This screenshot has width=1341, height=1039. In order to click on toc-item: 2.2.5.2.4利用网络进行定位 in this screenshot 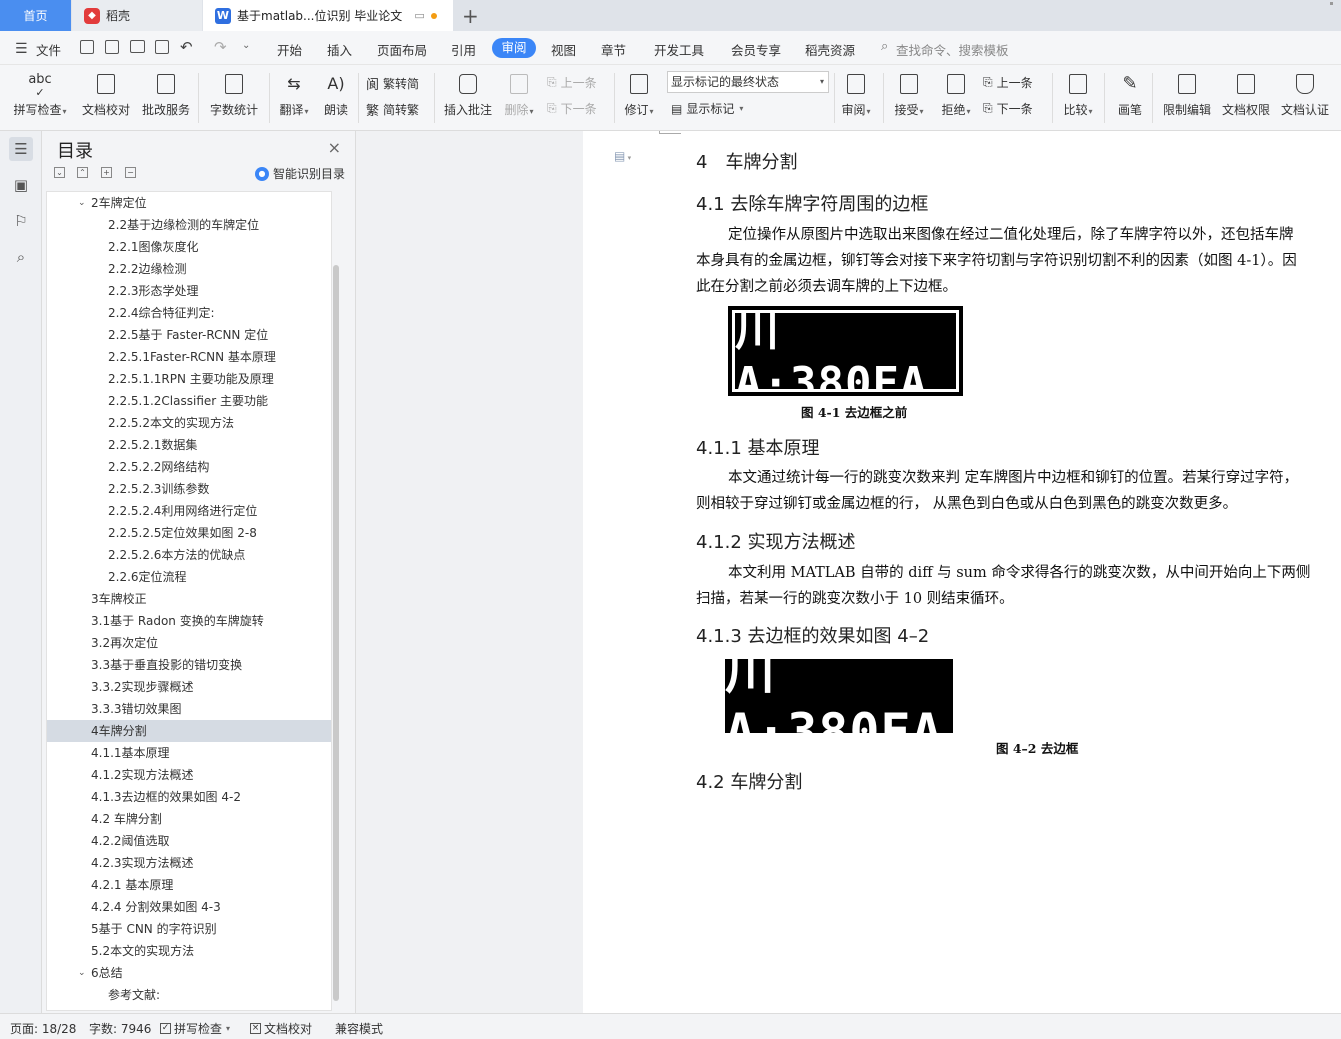, I will do `click(189, 511)`.